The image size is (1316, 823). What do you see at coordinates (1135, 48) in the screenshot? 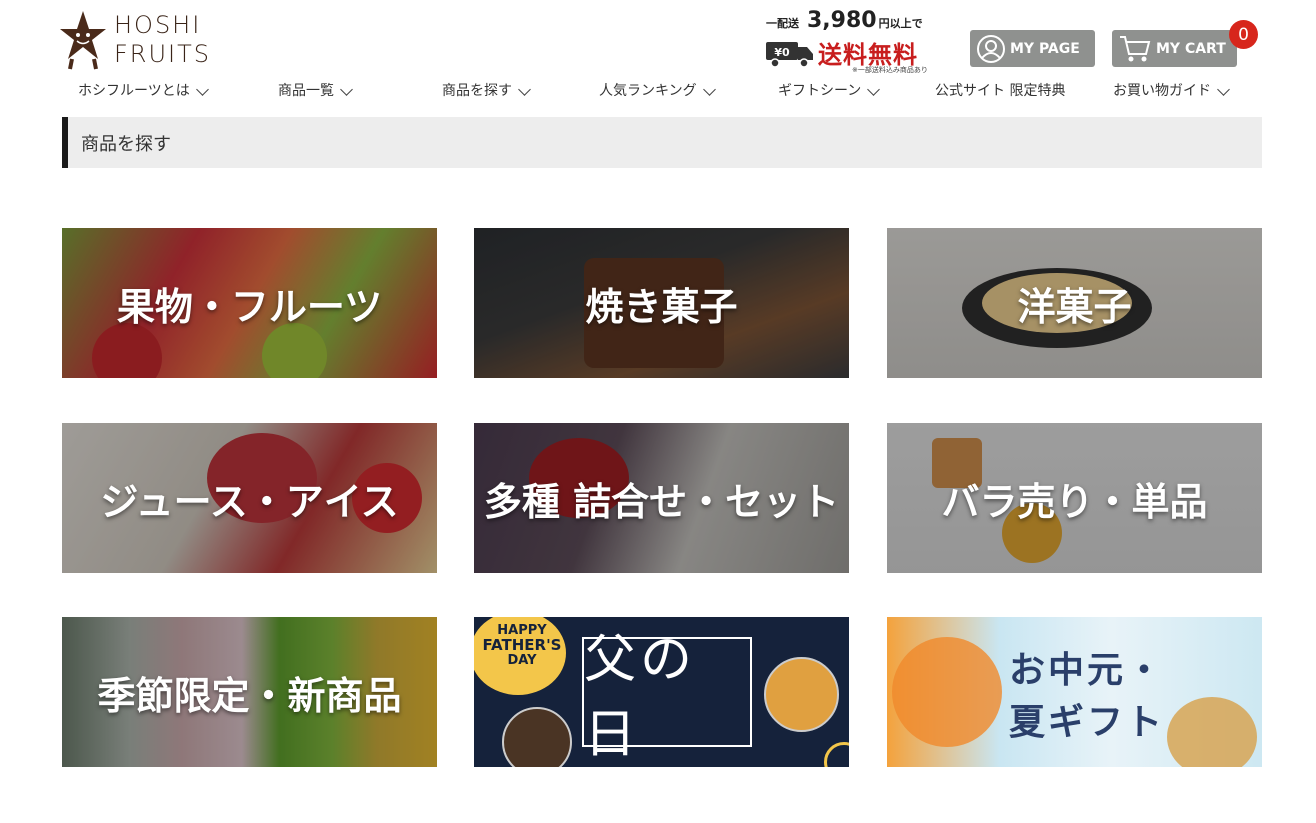
I see `cart-icon` at bounding box center [1135, 48].